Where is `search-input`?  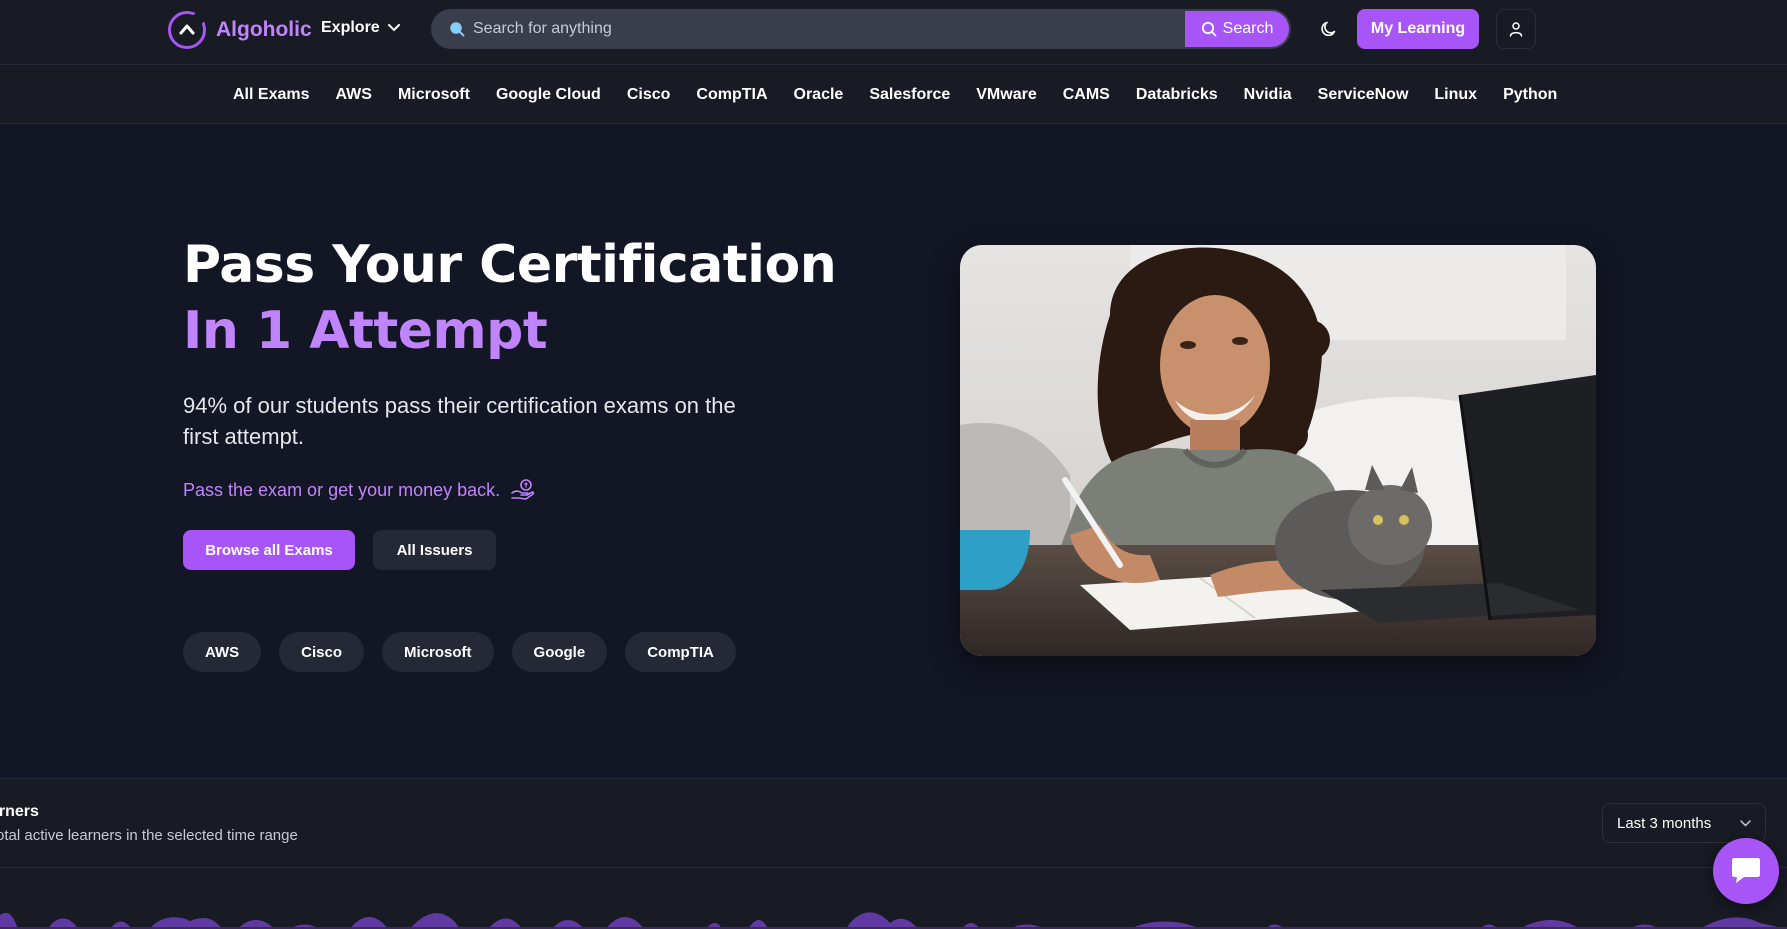
search-input is located at coordinates (829, 29).